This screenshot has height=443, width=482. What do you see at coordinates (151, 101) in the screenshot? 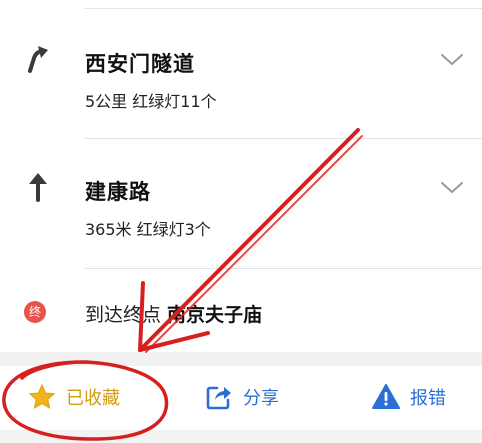
I see `step-detail: 5公里 红绿灯11个` at bounding box center [151, 101].